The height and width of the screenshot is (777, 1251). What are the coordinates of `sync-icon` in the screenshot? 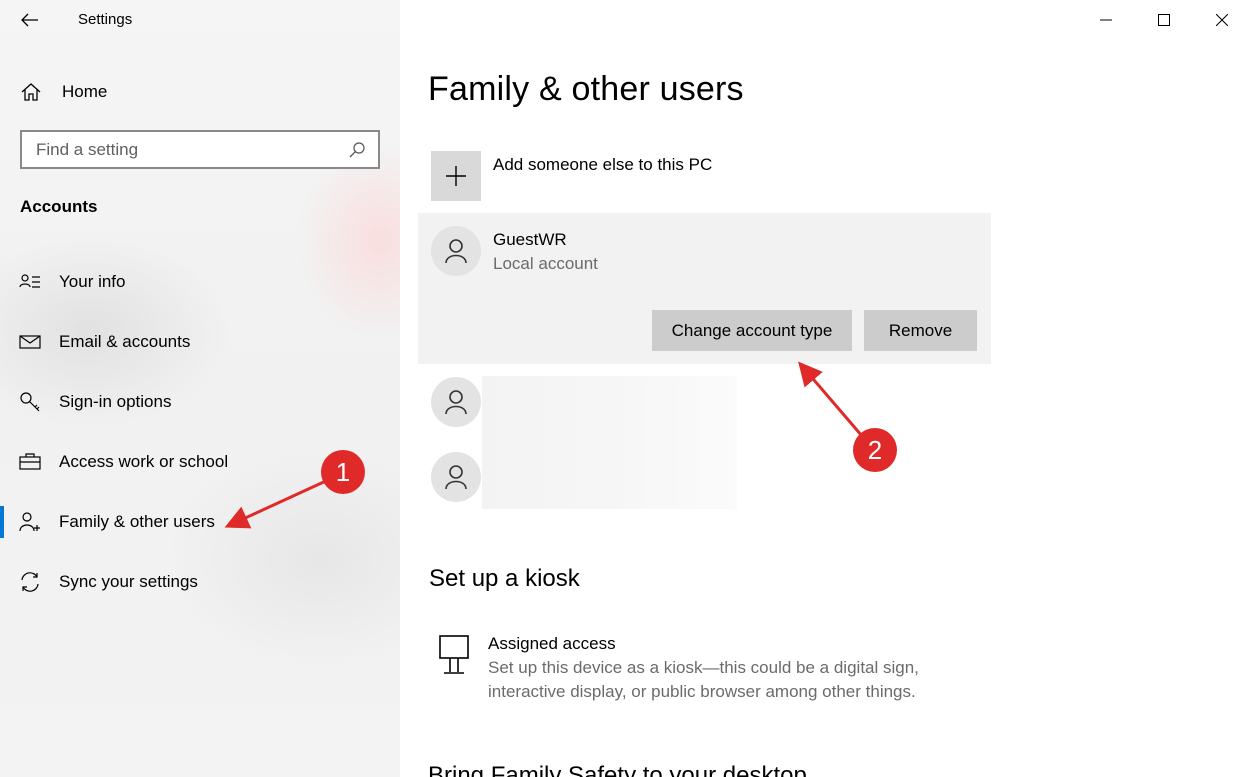 It's located at (30, 582).